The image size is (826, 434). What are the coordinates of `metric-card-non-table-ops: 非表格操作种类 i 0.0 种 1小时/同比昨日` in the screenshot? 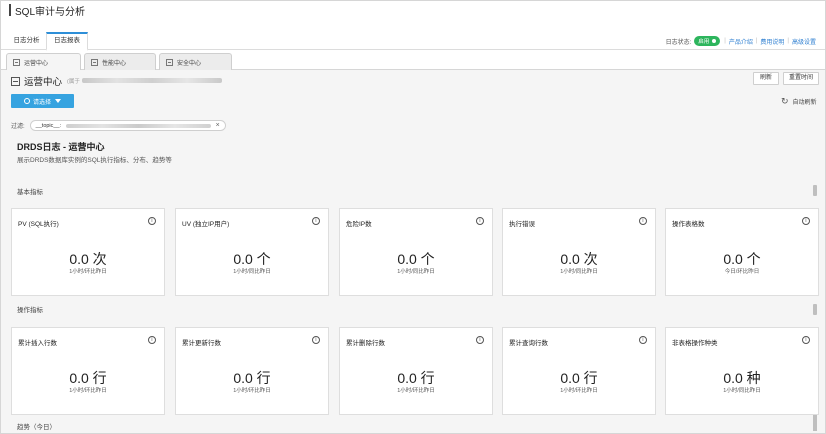 It's located at (742, 371).